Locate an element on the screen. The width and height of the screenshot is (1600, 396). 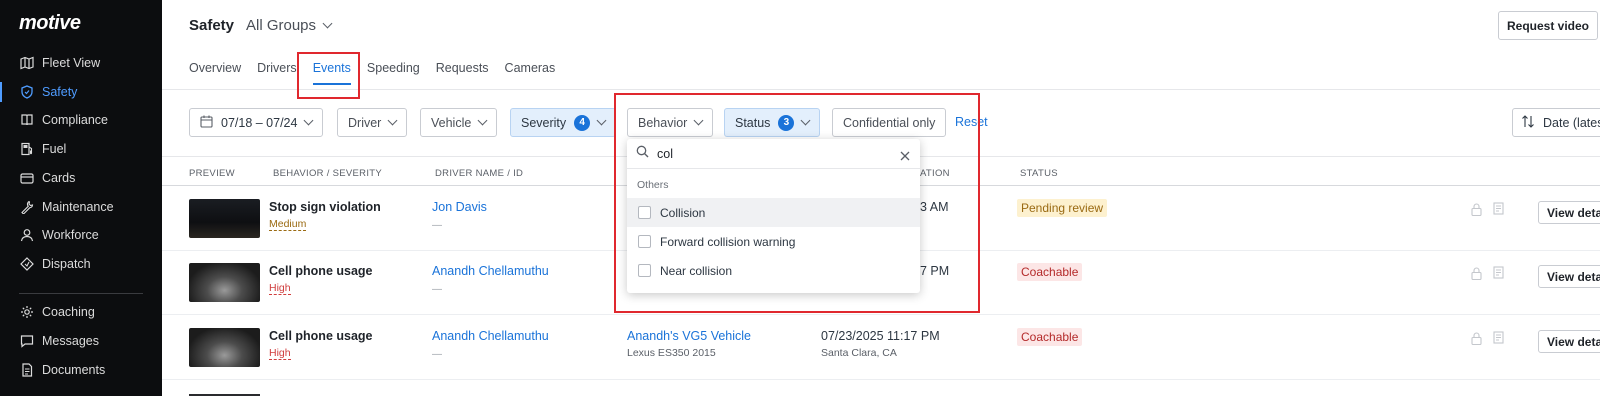
sidebar-item-label: Maintenance is located at coordinates (78, 207).